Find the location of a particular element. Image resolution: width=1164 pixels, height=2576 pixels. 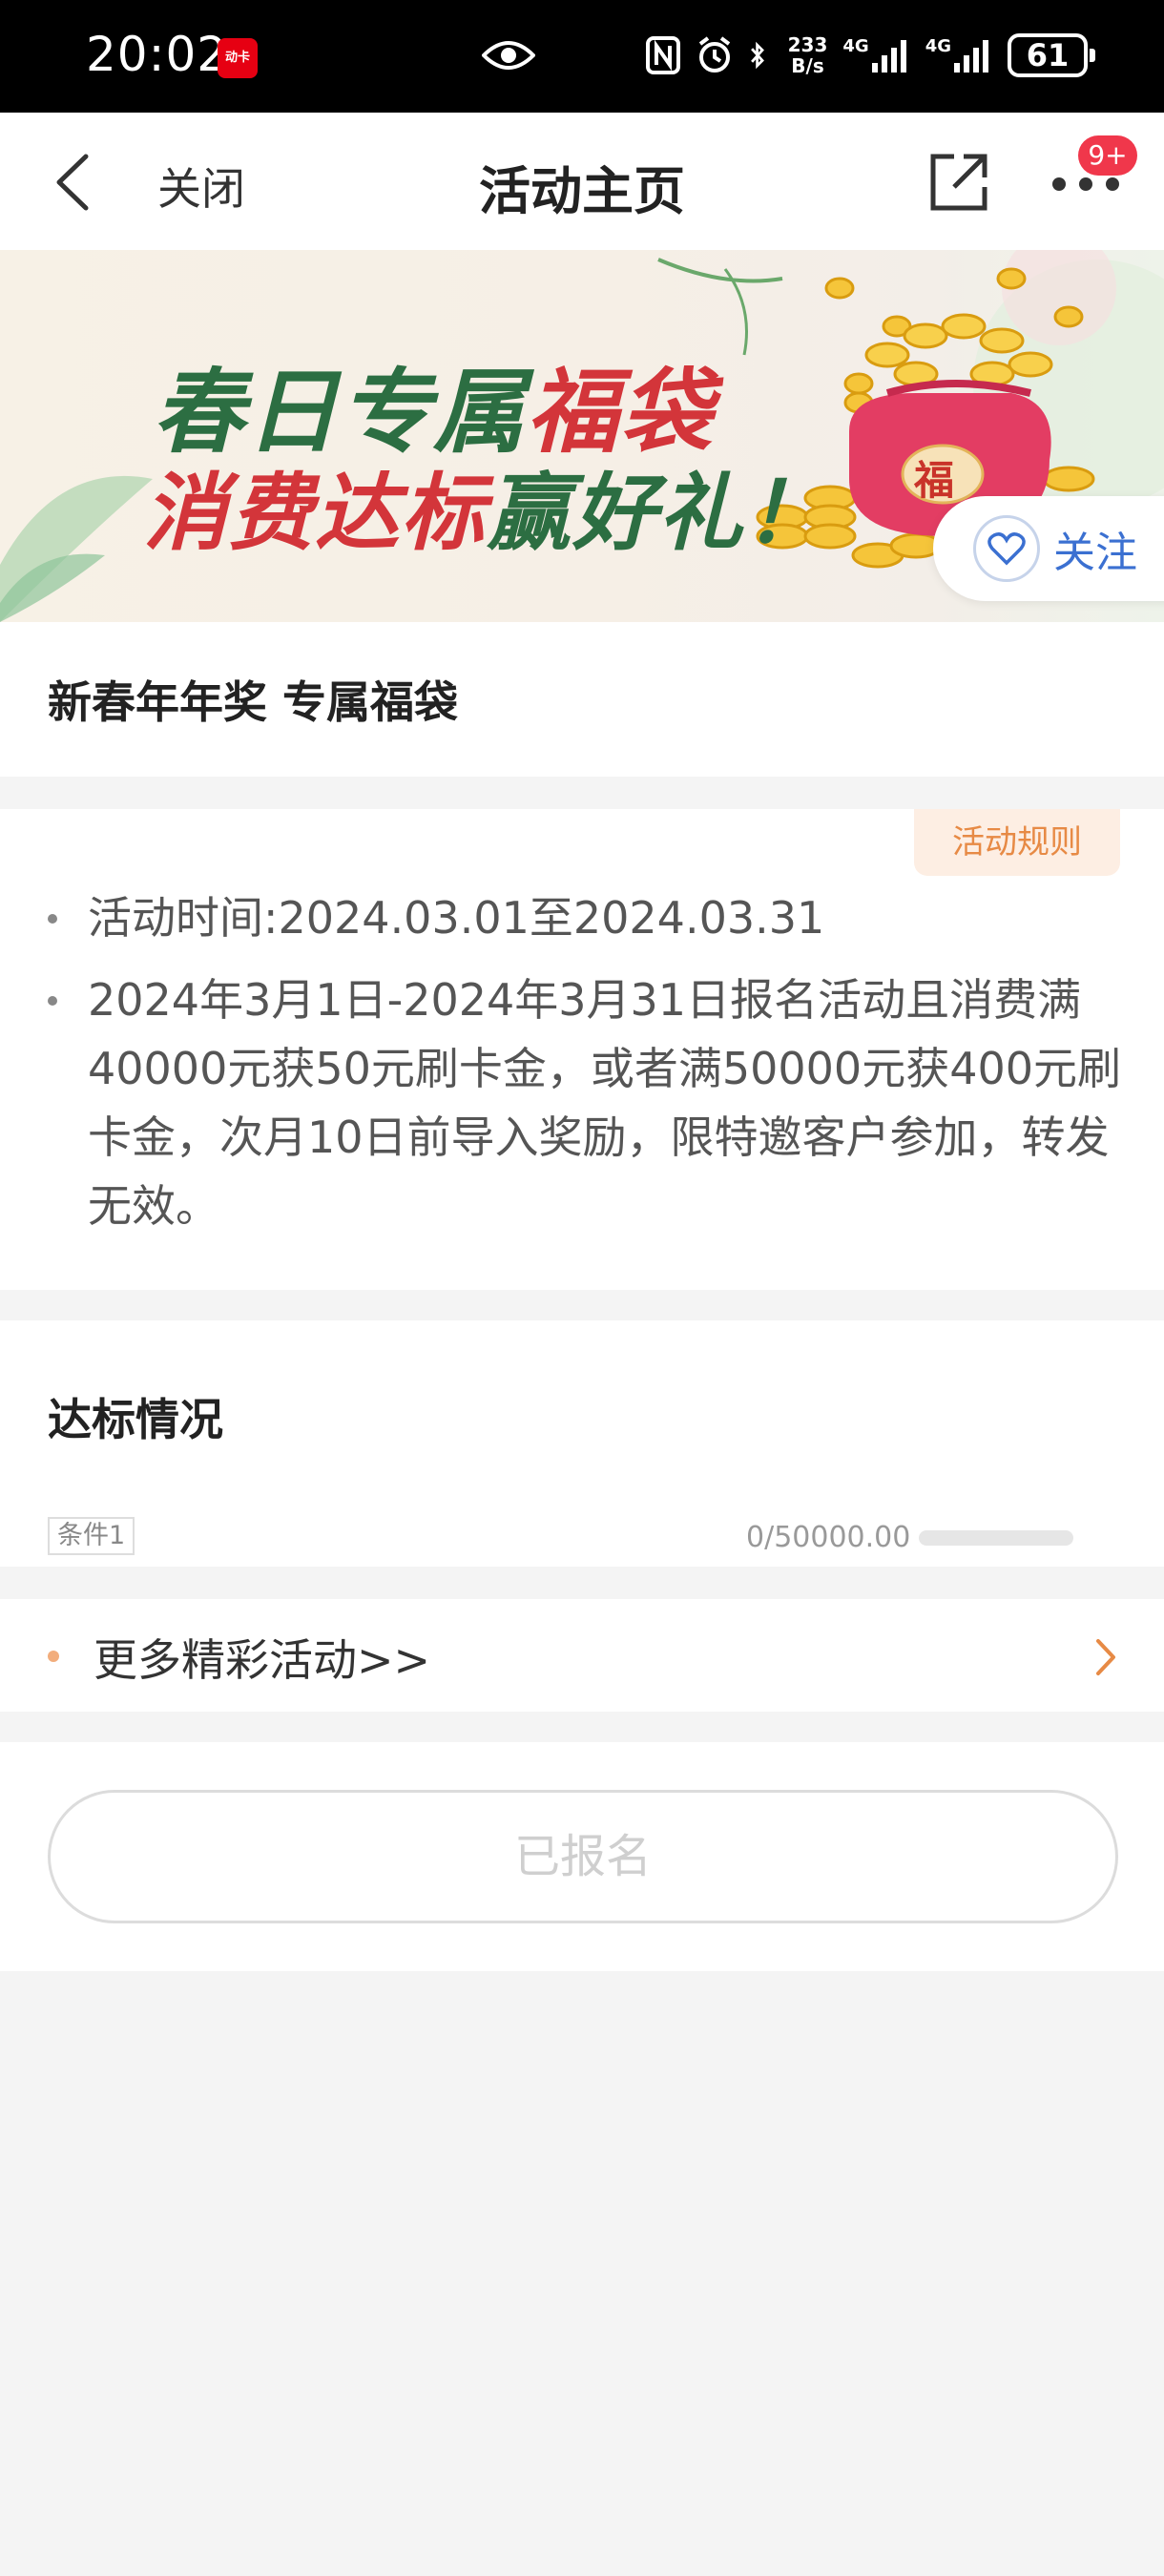

status-bar: 20:02 动卡 233 B/s 4G 4G 61 is located at coordinates (582, 56).